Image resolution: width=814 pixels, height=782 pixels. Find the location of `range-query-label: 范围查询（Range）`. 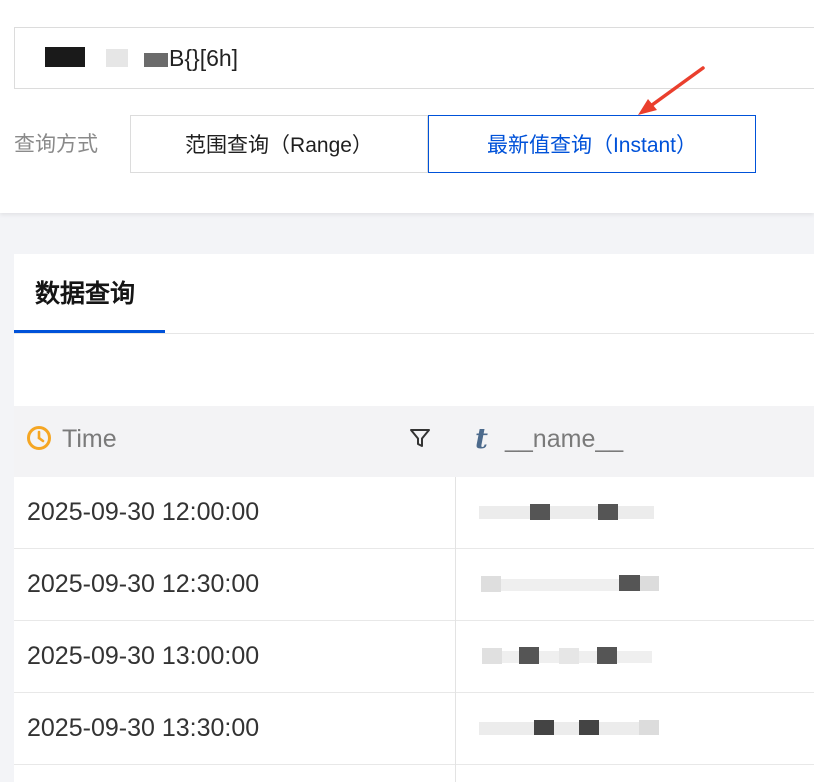

range-query-label: 范围查询（Range） is located at coordinates (279, 145).